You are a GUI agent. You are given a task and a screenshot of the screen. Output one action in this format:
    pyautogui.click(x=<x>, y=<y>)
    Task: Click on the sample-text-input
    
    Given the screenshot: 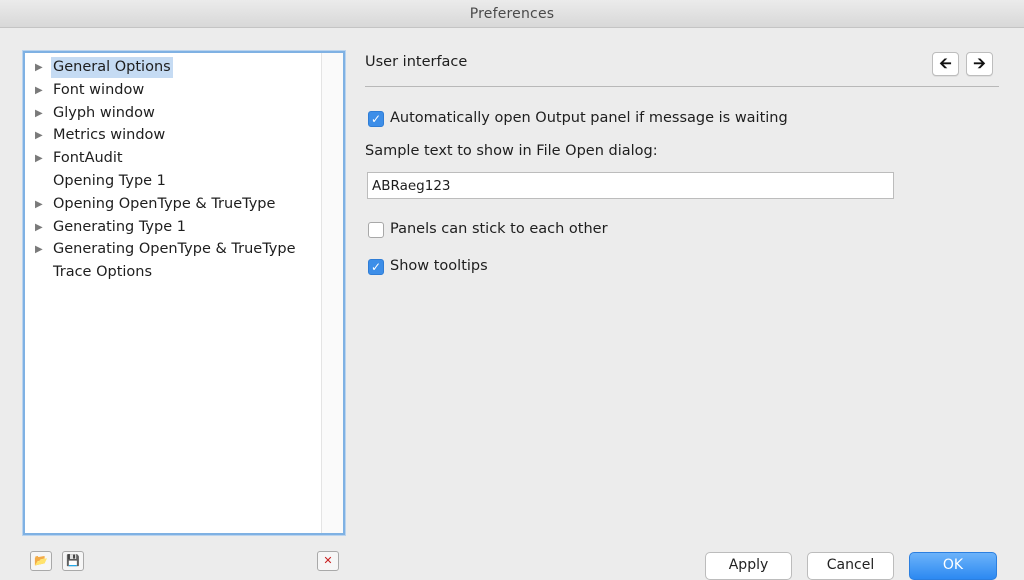 What is the action you would take?
    pyautogui.click(x=630, y=185)
    